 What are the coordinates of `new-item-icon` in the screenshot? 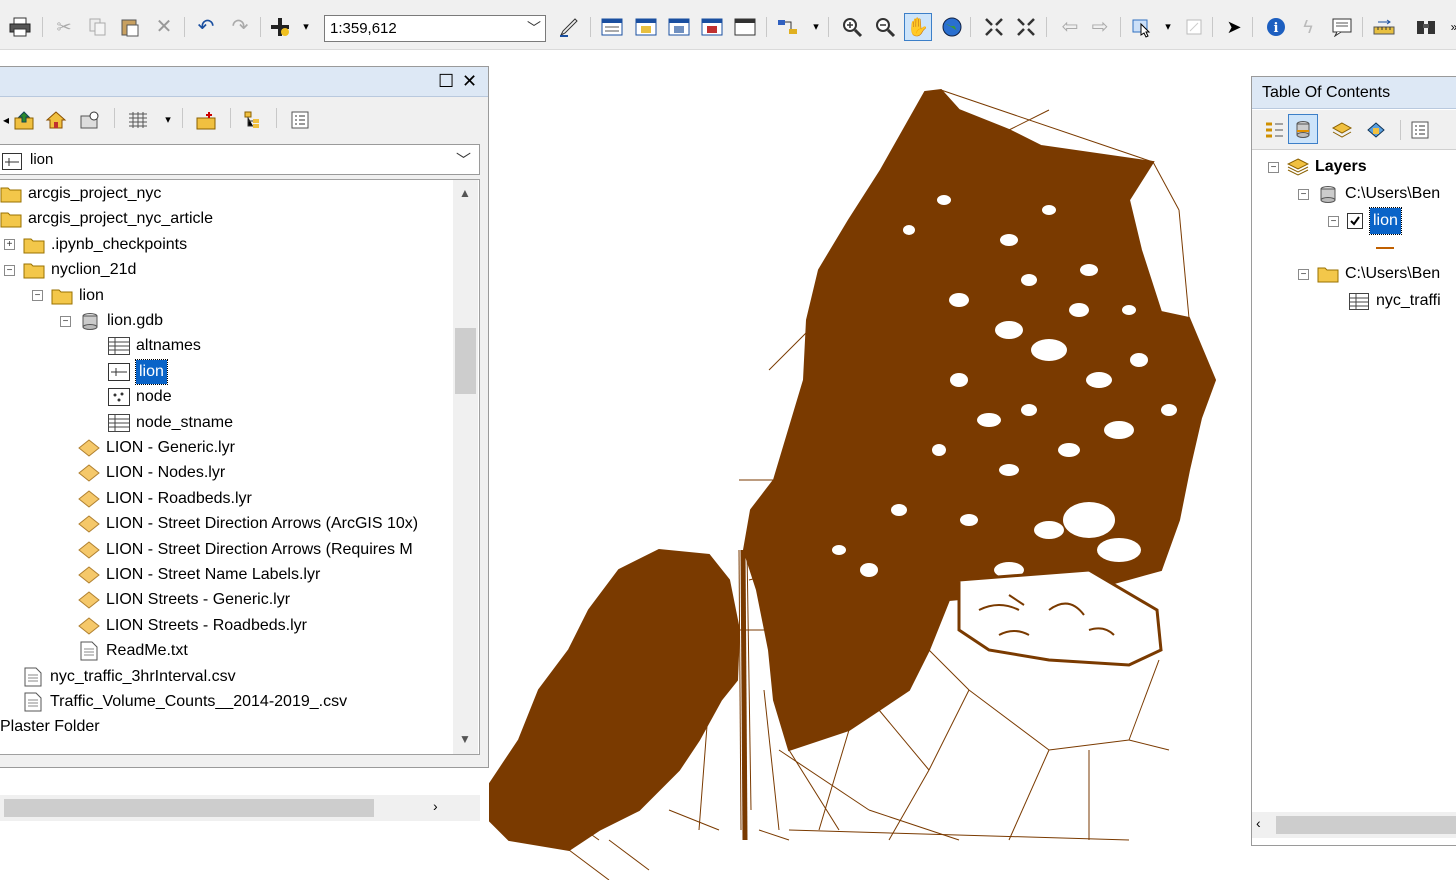 It's located at (206, 120).